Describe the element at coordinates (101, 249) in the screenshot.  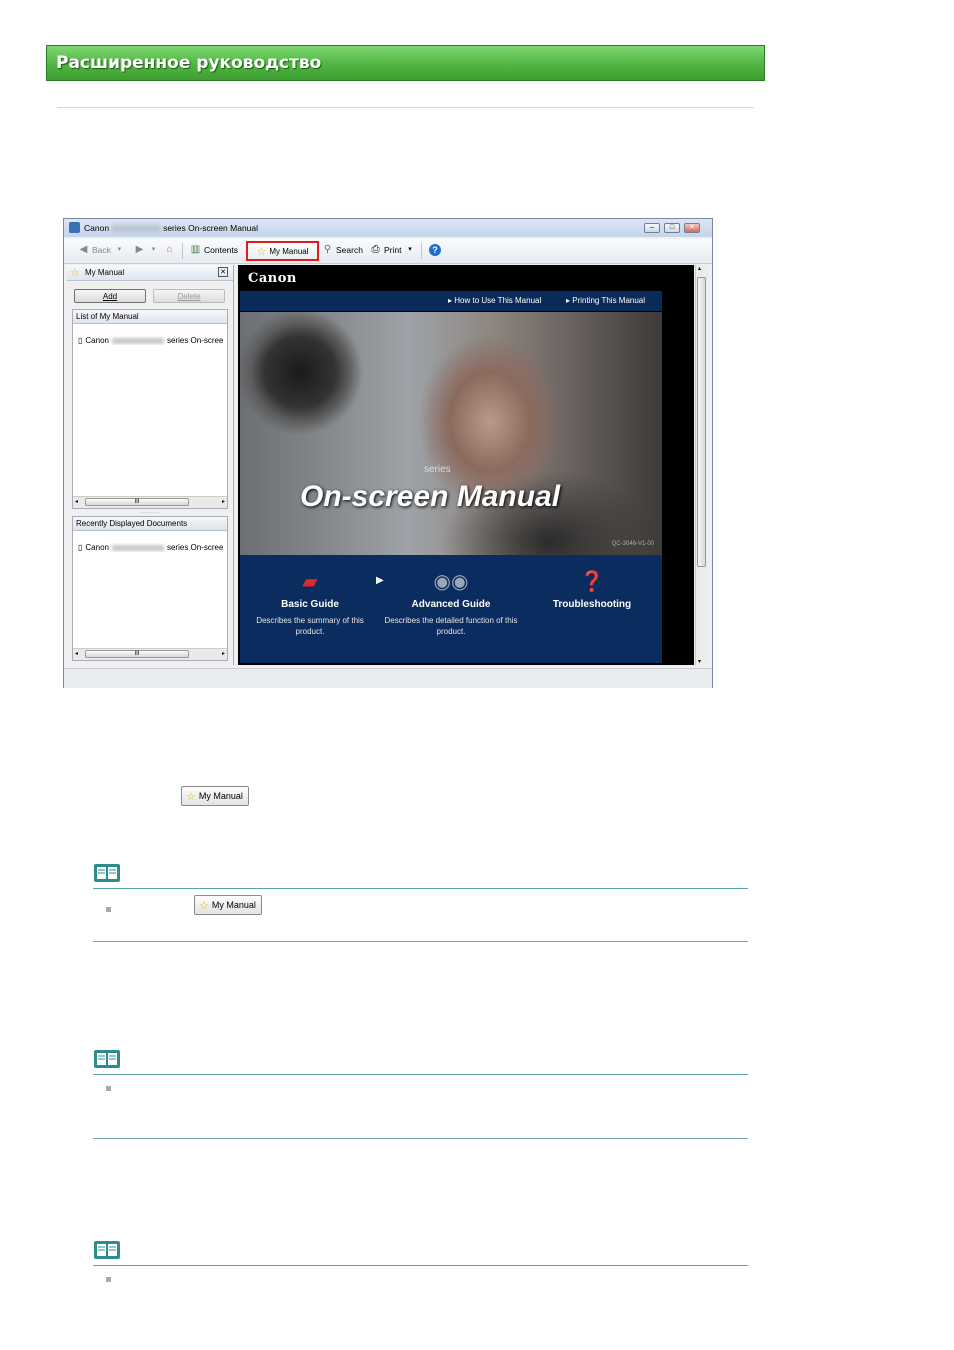
I see `back-button: ◀ Back ▾` at that location.